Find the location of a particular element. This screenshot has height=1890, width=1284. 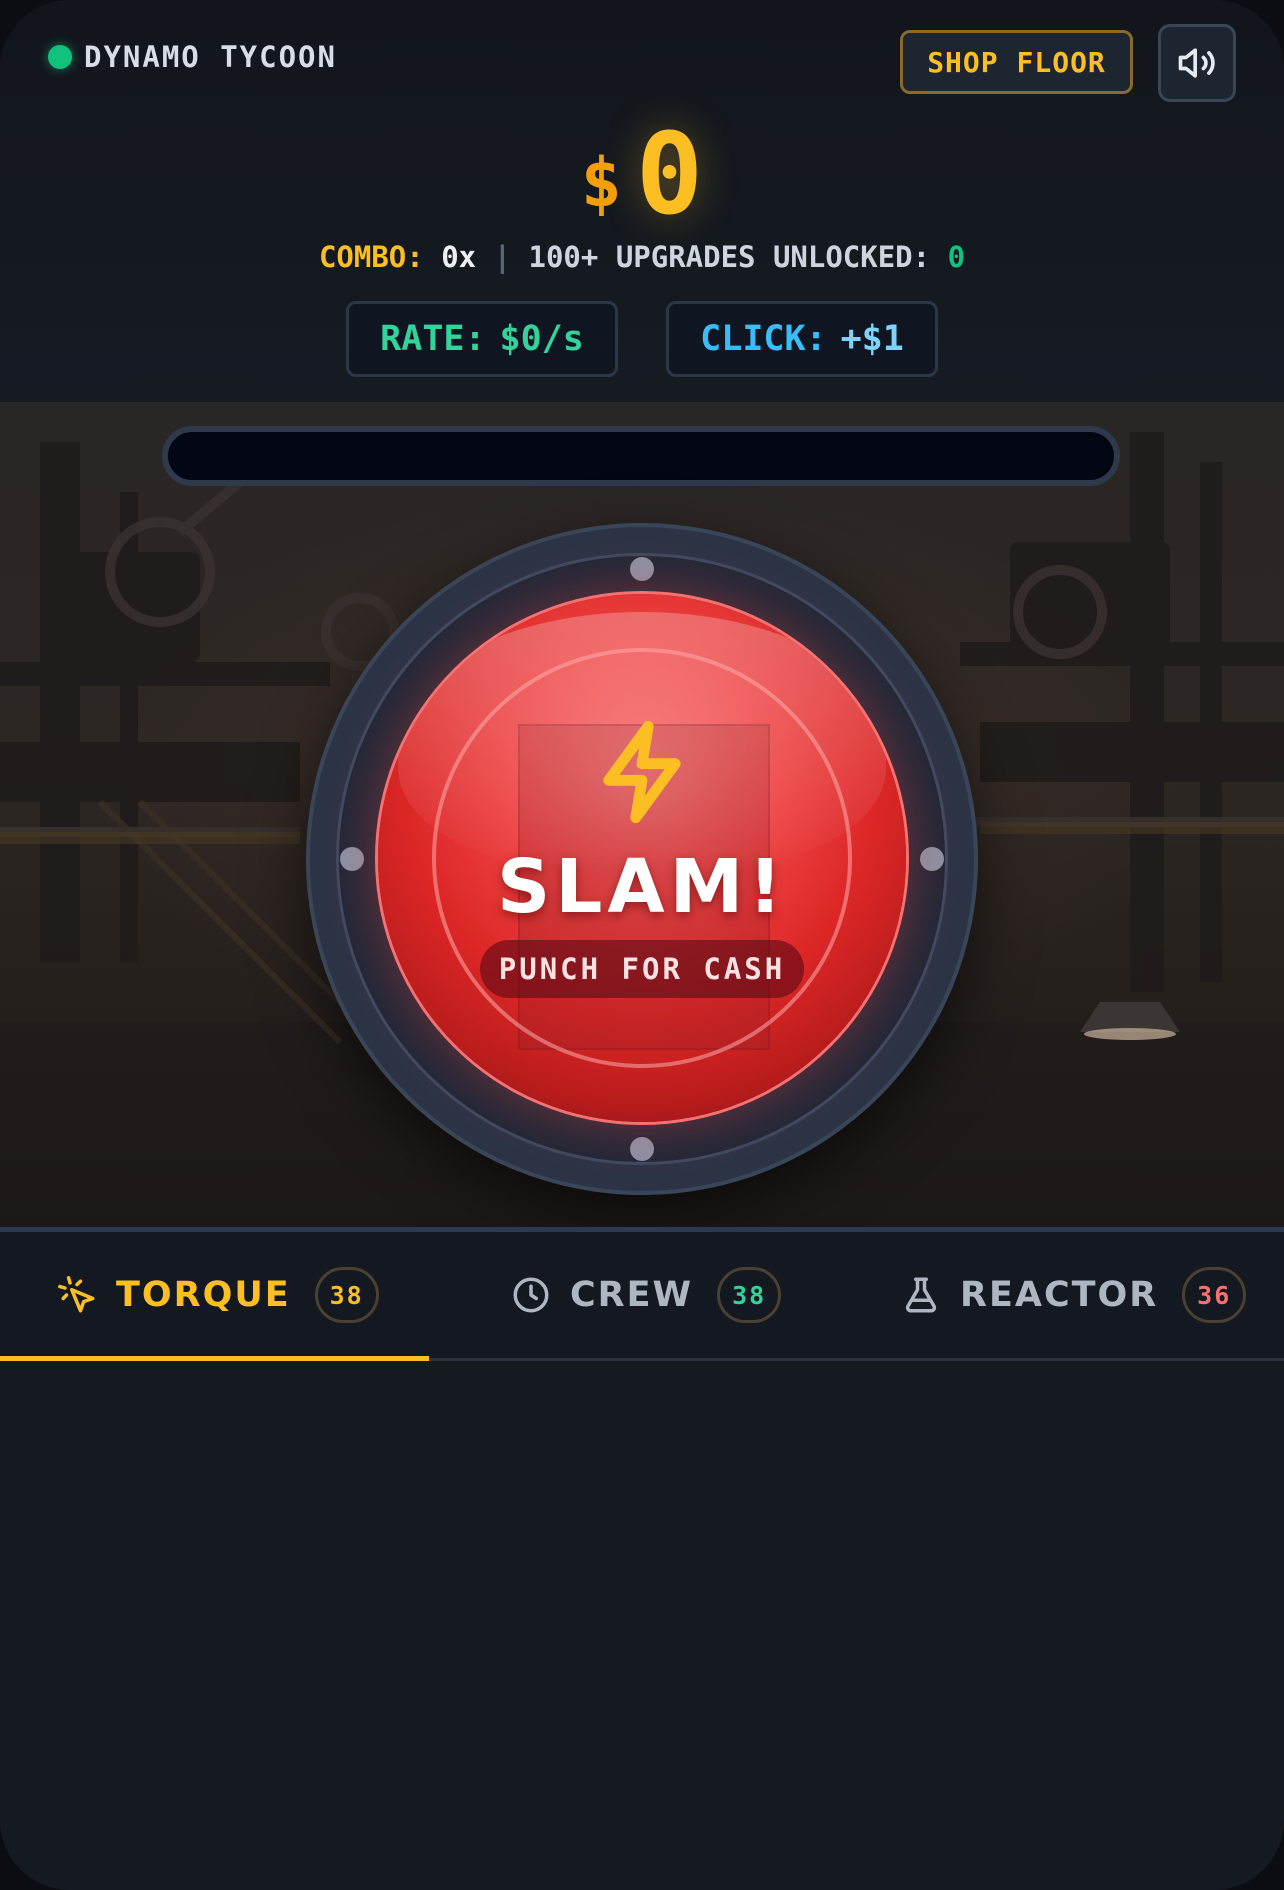

speaker-volume-icon is located at coordinates (1196, 63).